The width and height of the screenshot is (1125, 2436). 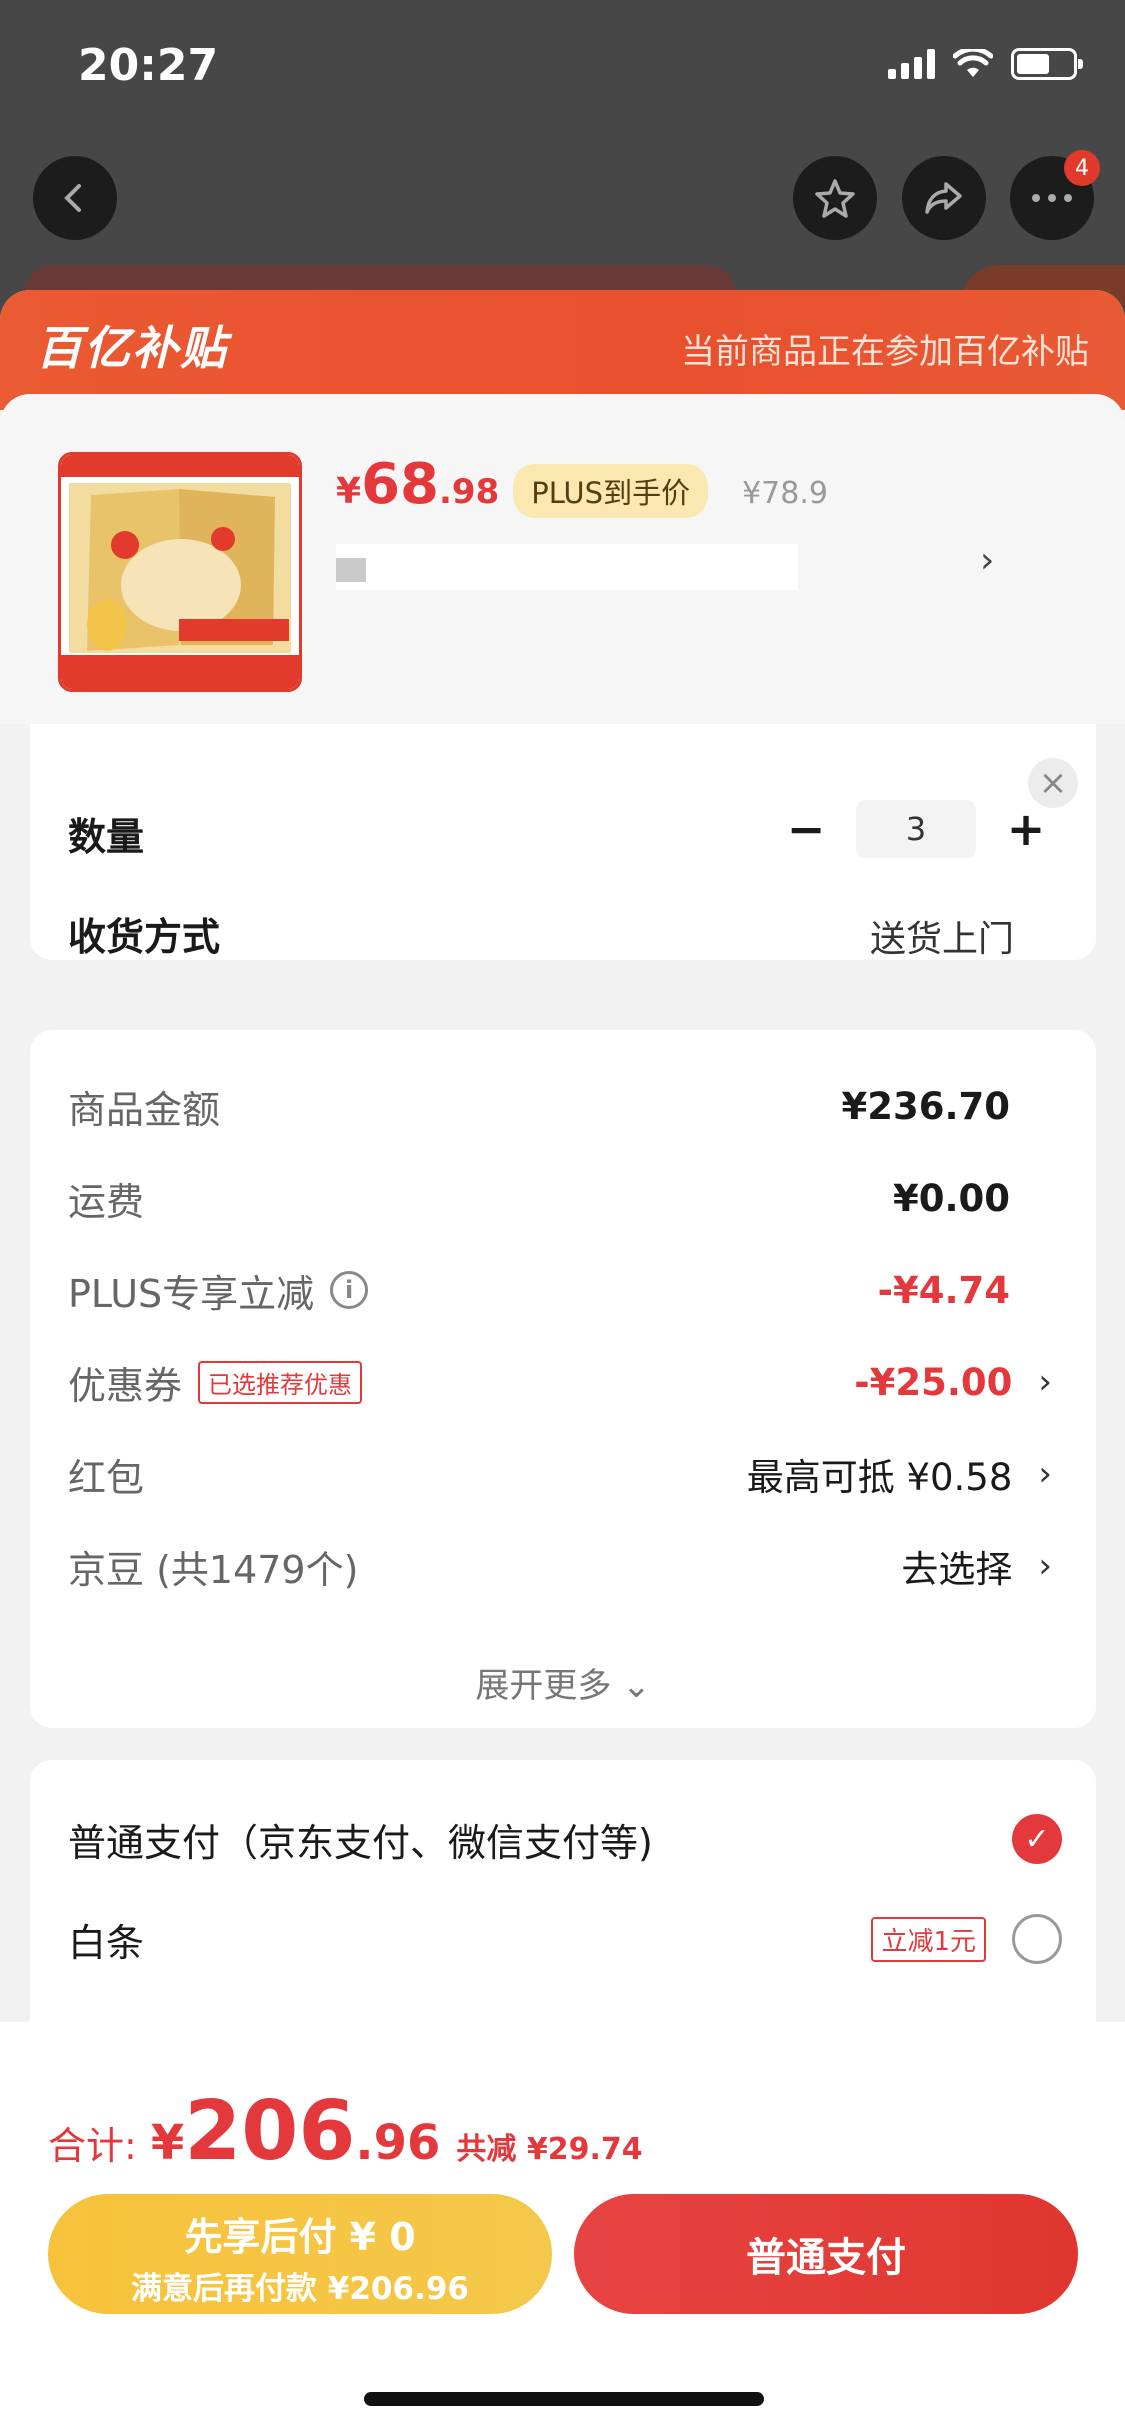 What do you see at coordinates (1047, 64) in the screenshot?
I see `battery-icon` at bounding box center [1047, 64].